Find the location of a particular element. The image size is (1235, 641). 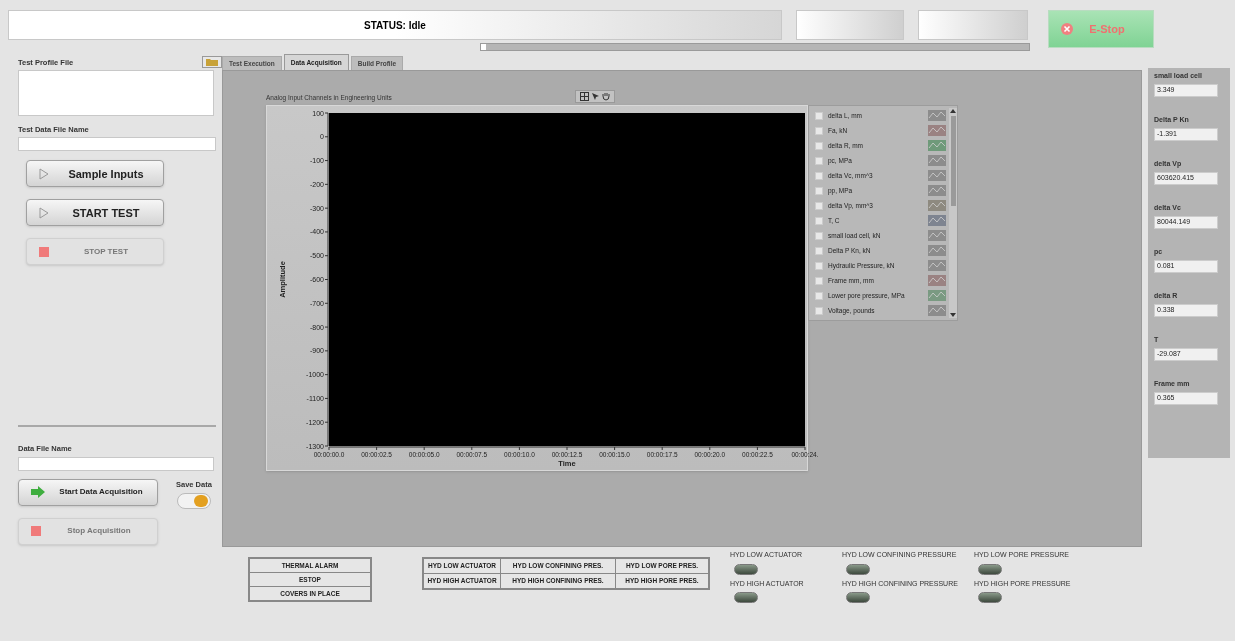

start-button: START TEST is located at coordinates (95, 213).